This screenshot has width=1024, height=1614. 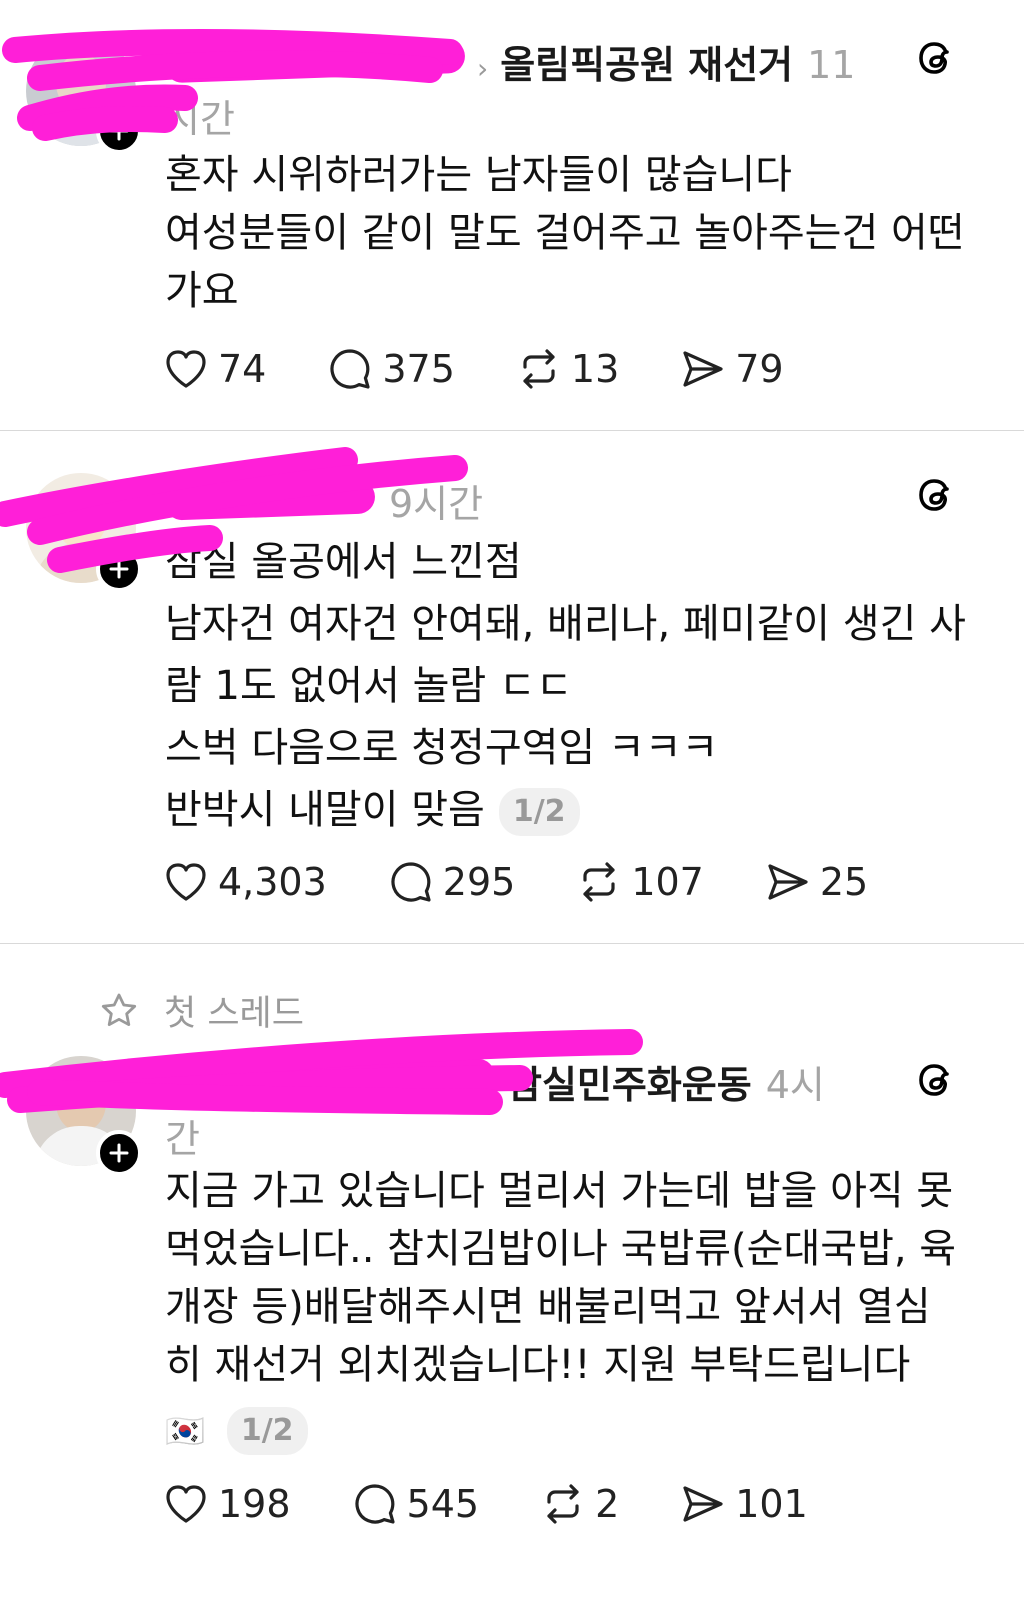 I want to click on post-line-last: 반박시 내말이 맞음 1/2, so click(x=565, y=810).